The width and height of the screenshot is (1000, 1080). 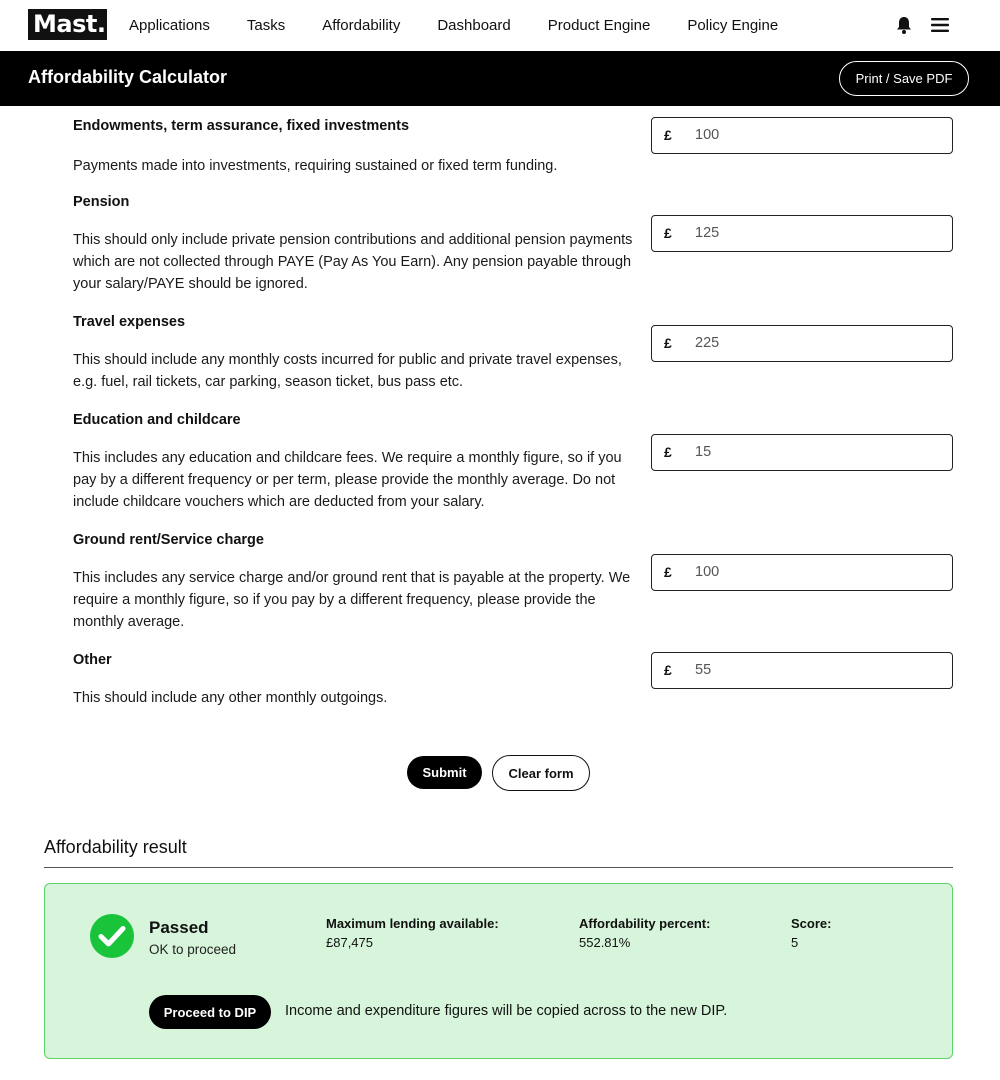 What do you see at coordinates (179, 927) in the screenshot?
I see `result-status: Passed` at bounding box center [179, 927].